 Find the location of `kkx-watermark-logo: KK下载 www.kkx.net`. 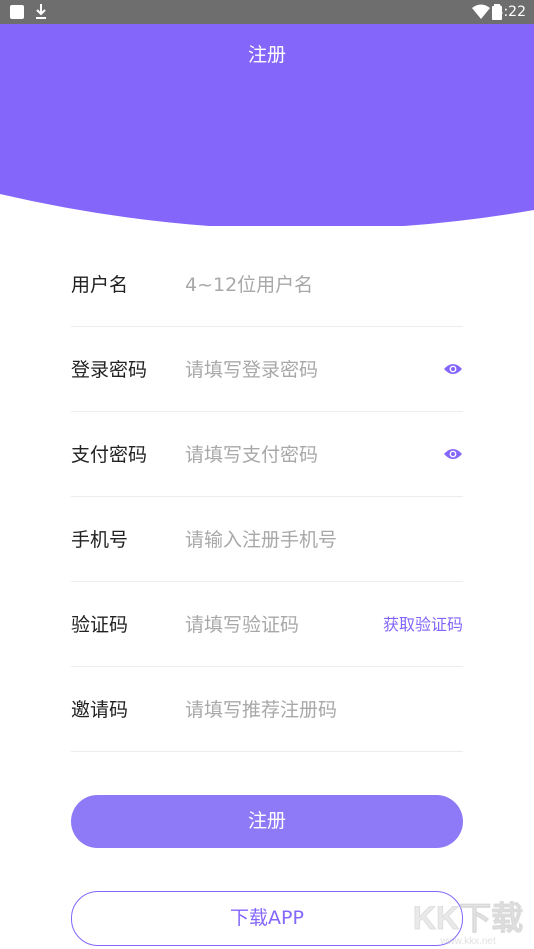

kkx-watermark-logo: KK下载 www.kkx.net is located at coordinates (467, 923).